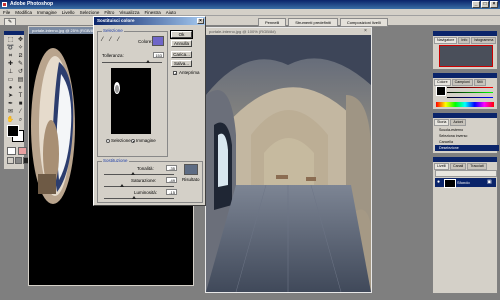 The height and width of the screenshot is (300, 500). What do you see at coordinates (171, 192) in the screenshot?
I see `lightness-field: -15` at bounding box center [171, 192].